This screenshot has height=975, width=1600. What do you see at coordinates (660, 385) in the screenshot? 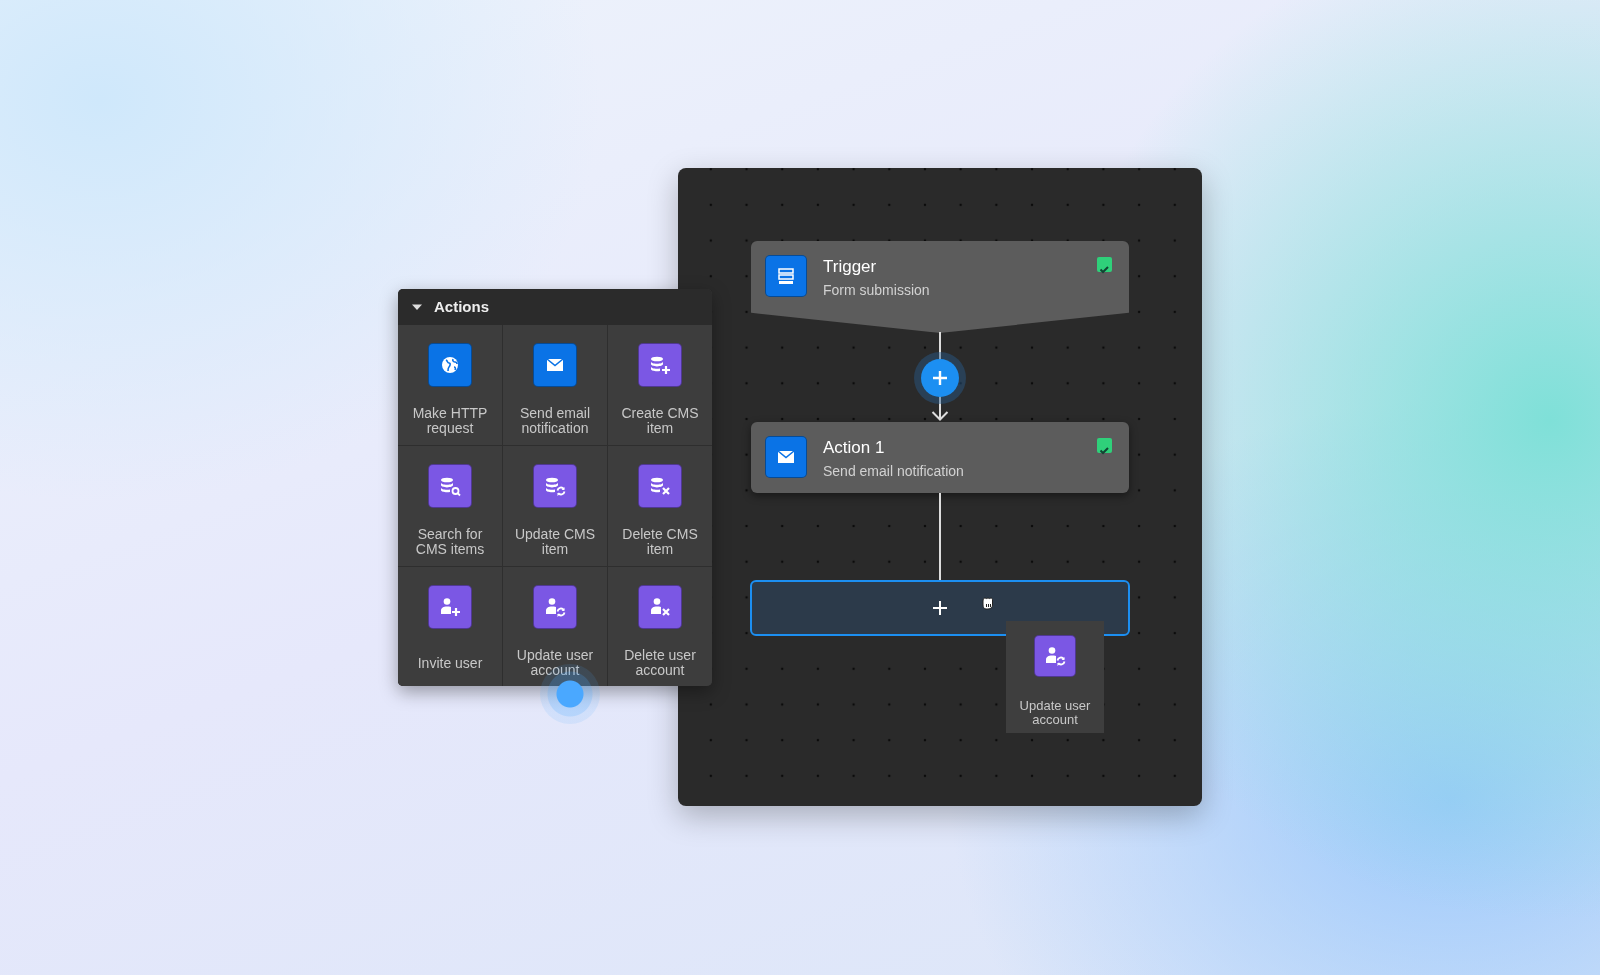
I see `action-item: Create CMS item` at bounding box center [660, 385].